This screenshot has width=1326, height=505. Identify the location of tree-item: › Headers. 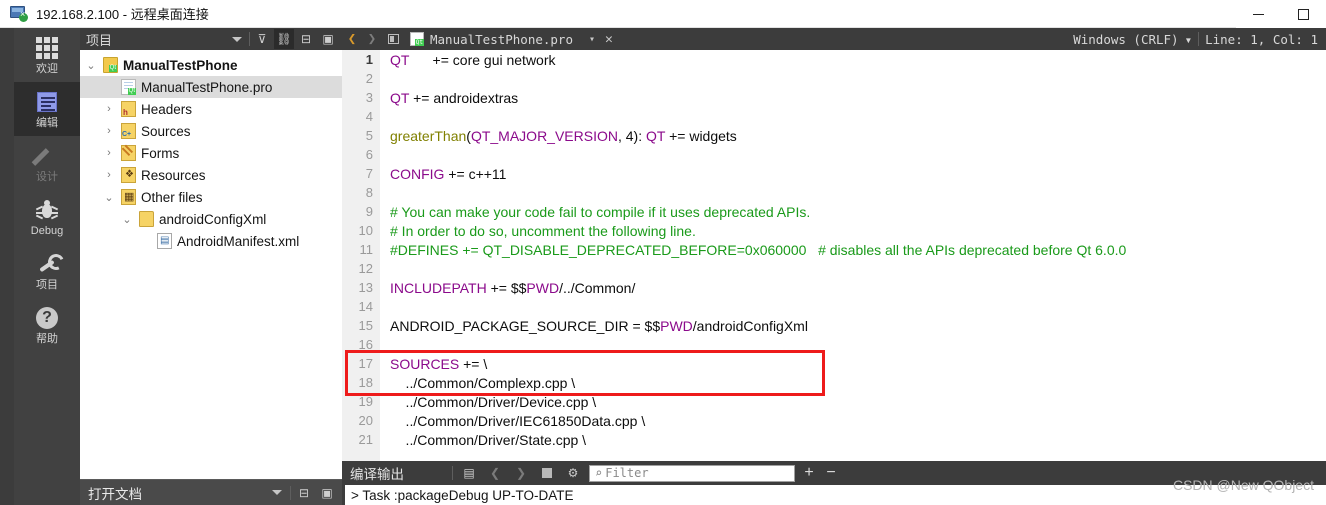
(211, 109).